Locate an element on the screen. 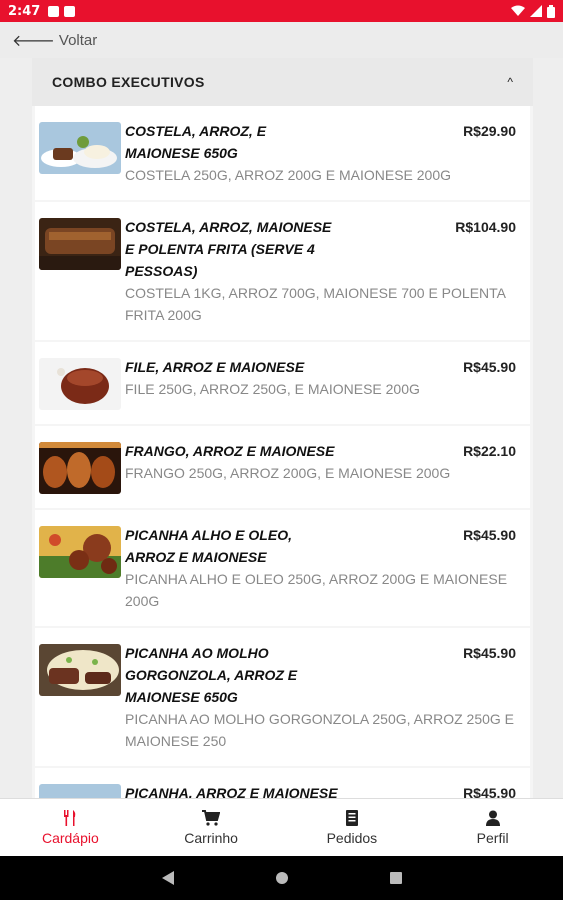 This screenshot has height=900, width=563. battery-icon is located at coordinates (551, 11).